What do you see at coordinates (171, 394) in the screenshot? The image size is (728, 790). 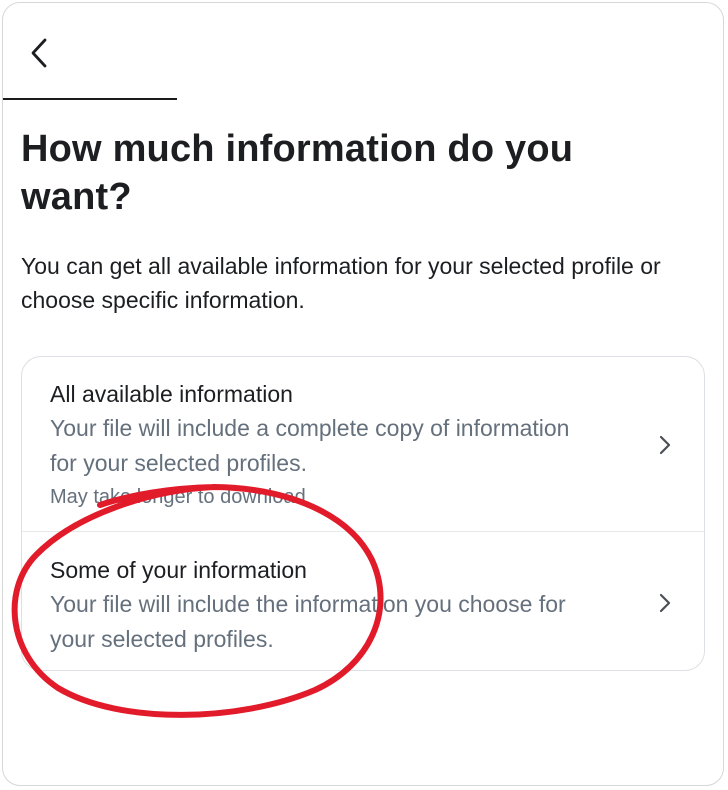 I see `option-title: All available information` at bounding box center [171, 394].